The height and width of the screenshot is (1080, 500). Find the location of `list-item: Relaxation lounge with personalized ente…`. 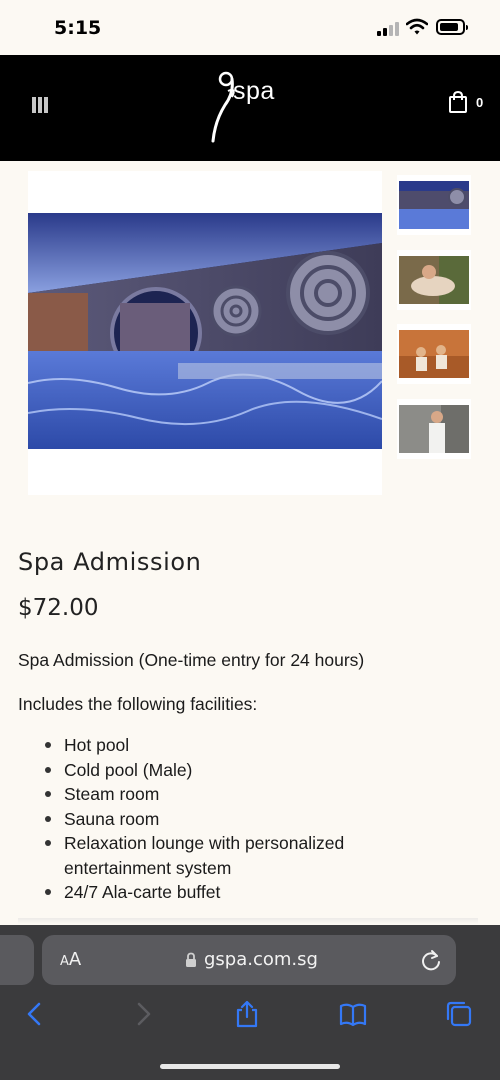

list-item: Relaxation lounge with personalized ente… is located at coordinates (224, 855).